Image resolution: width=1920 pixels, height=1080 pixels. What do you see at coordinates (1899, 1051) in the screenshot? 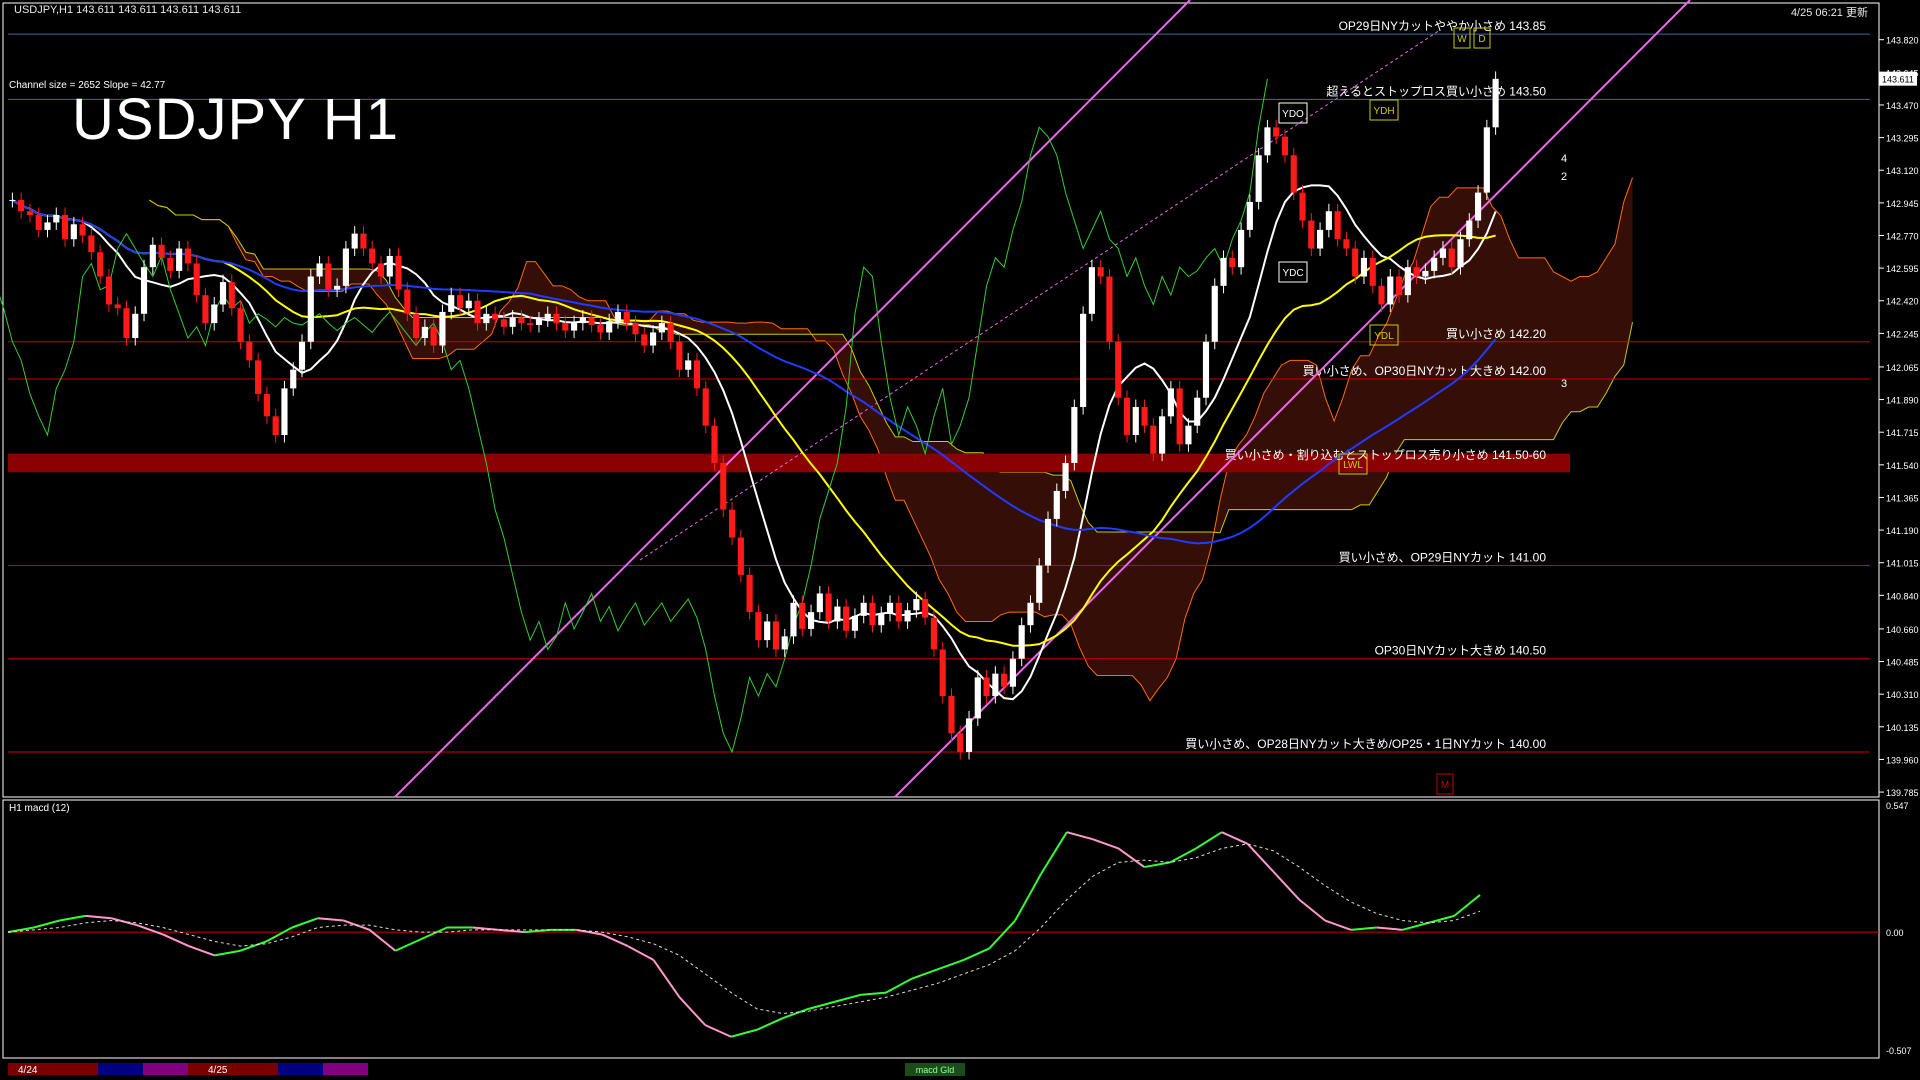
I see `macd-tick-label: -0.507` at bounding box center [1899, 1051].